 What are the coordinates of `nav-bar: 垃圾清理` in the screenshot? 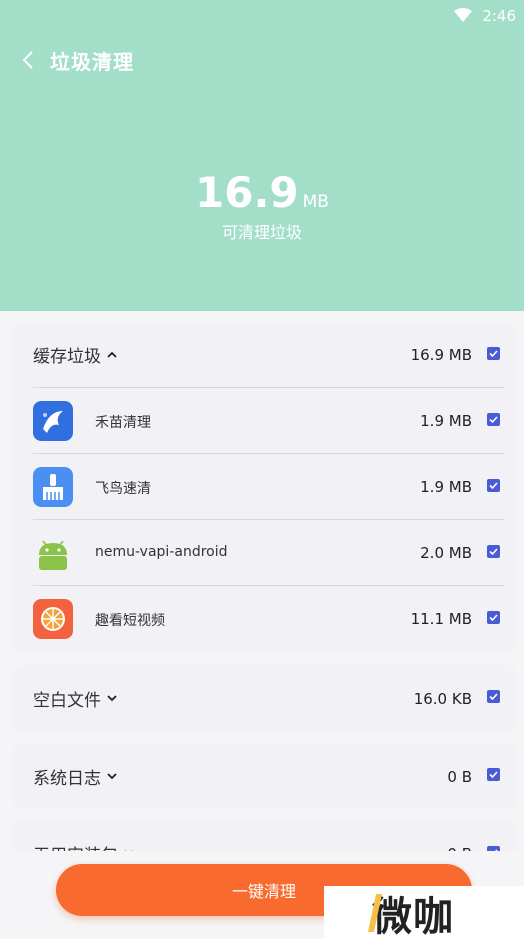 It's located at (77, 60).